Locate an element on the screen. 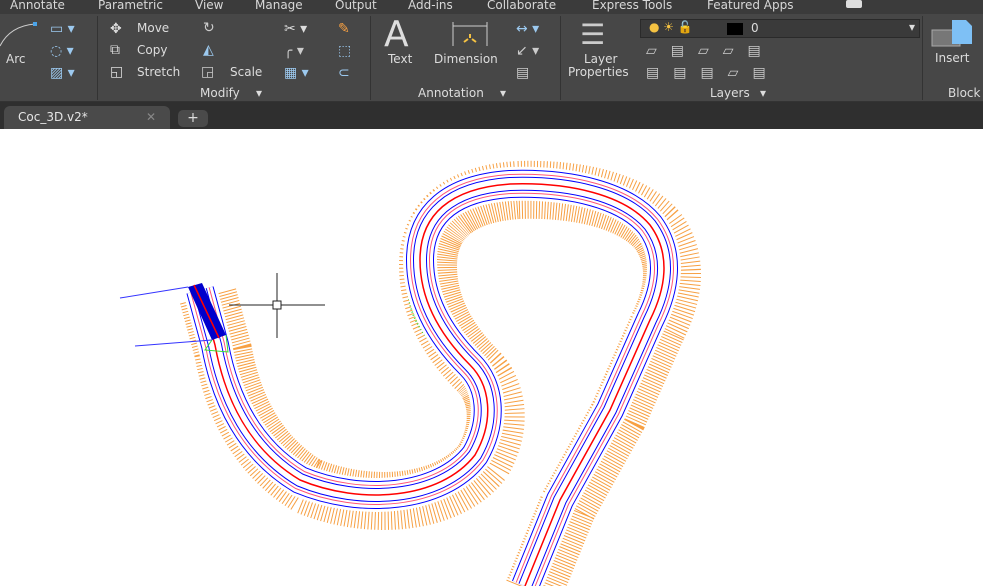 The width and height of the screenshot is (983, 586). current-layer-name: 0 is located at coordinates (755, 28).